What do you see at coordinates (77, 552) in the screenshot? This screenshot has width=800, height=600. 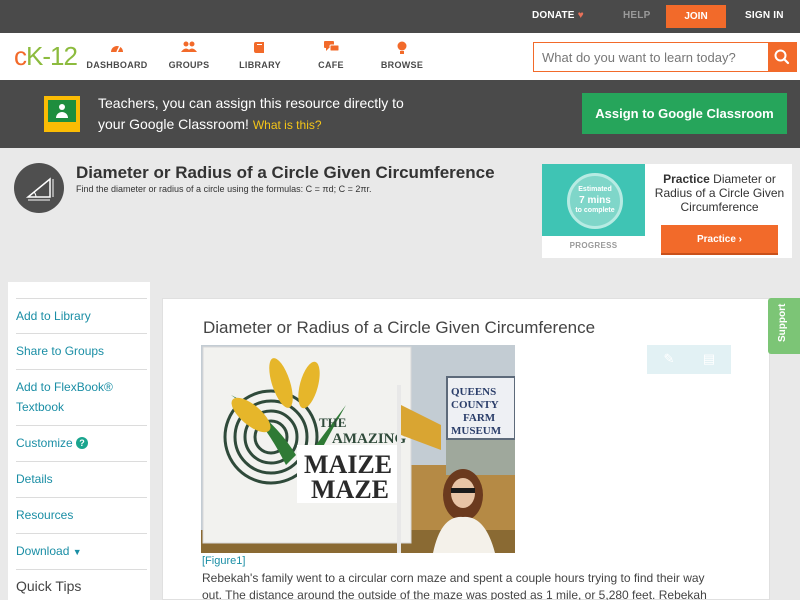 I see `caret-down-icon: ▼` at bounding box center [77, 552].